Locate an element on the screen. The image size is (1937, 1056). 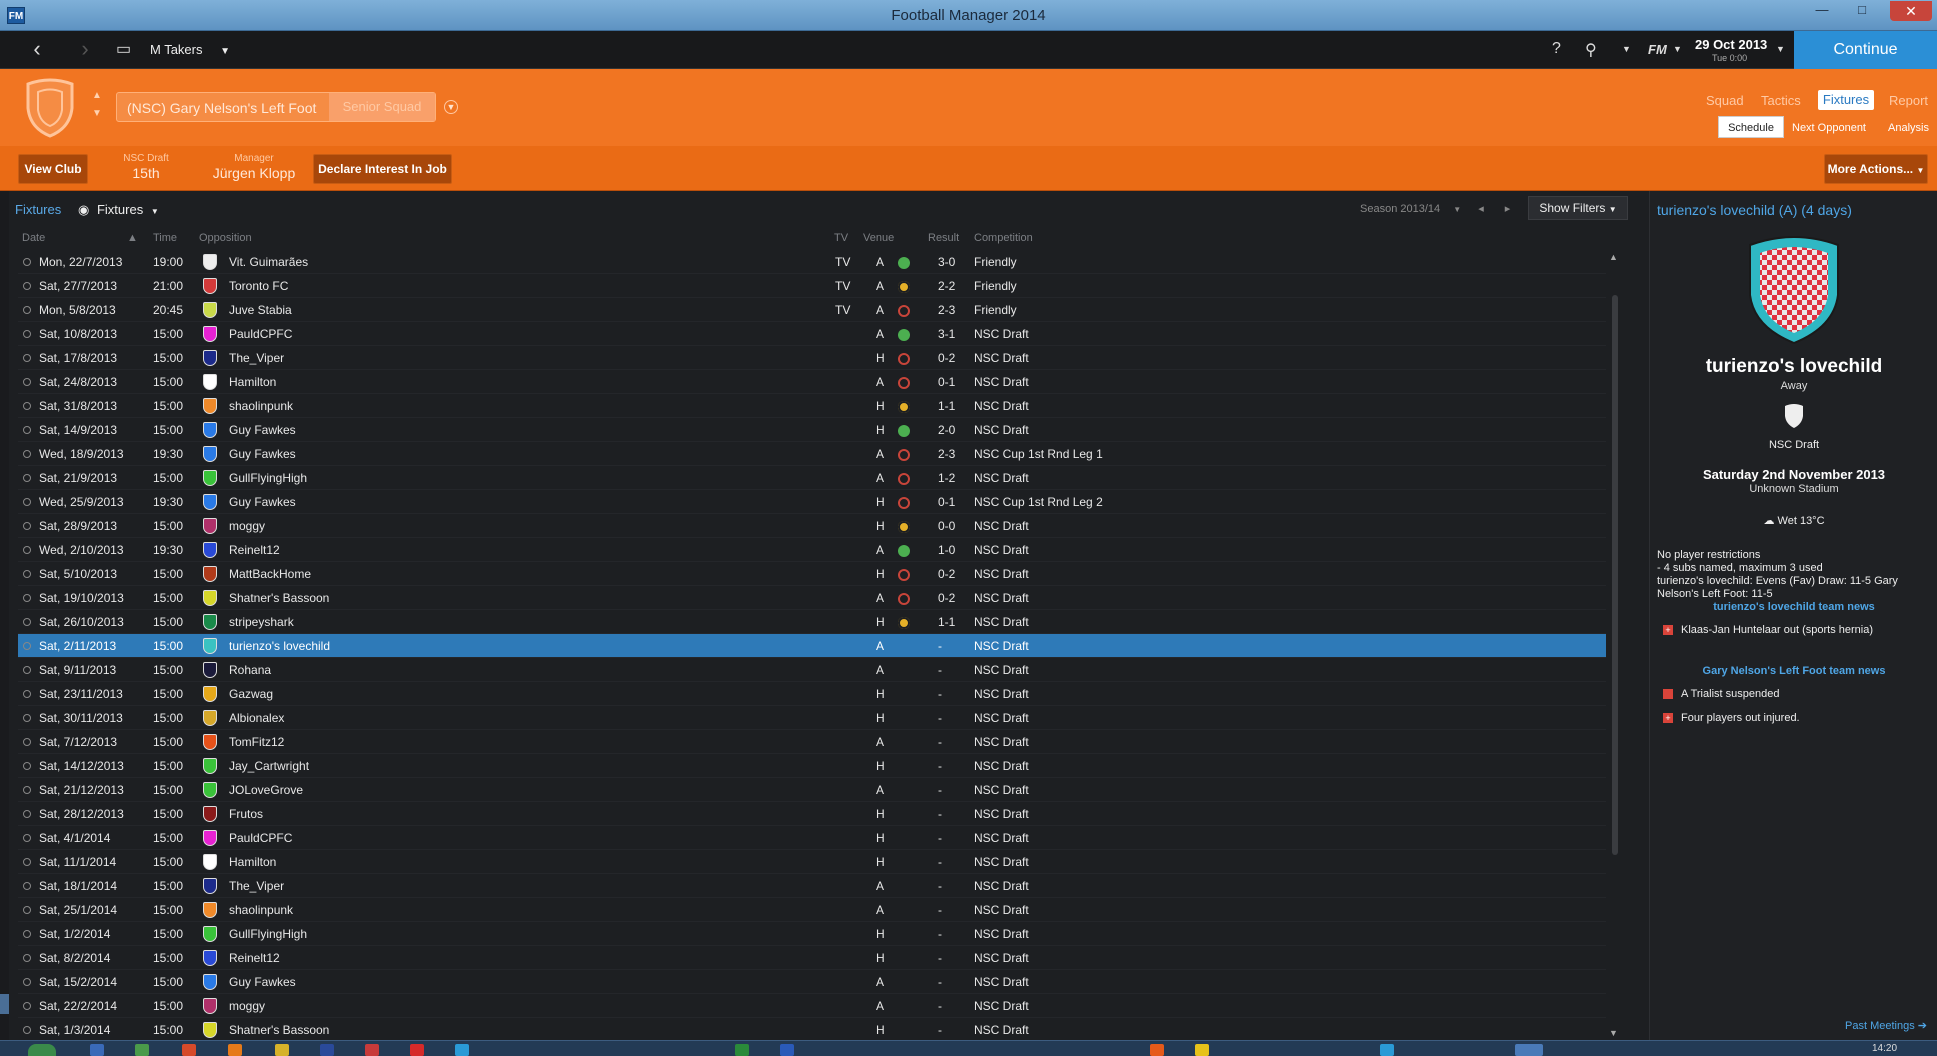
past-meetings-link: Past Meetings ➔ is located at coordinates (1886, 1025).